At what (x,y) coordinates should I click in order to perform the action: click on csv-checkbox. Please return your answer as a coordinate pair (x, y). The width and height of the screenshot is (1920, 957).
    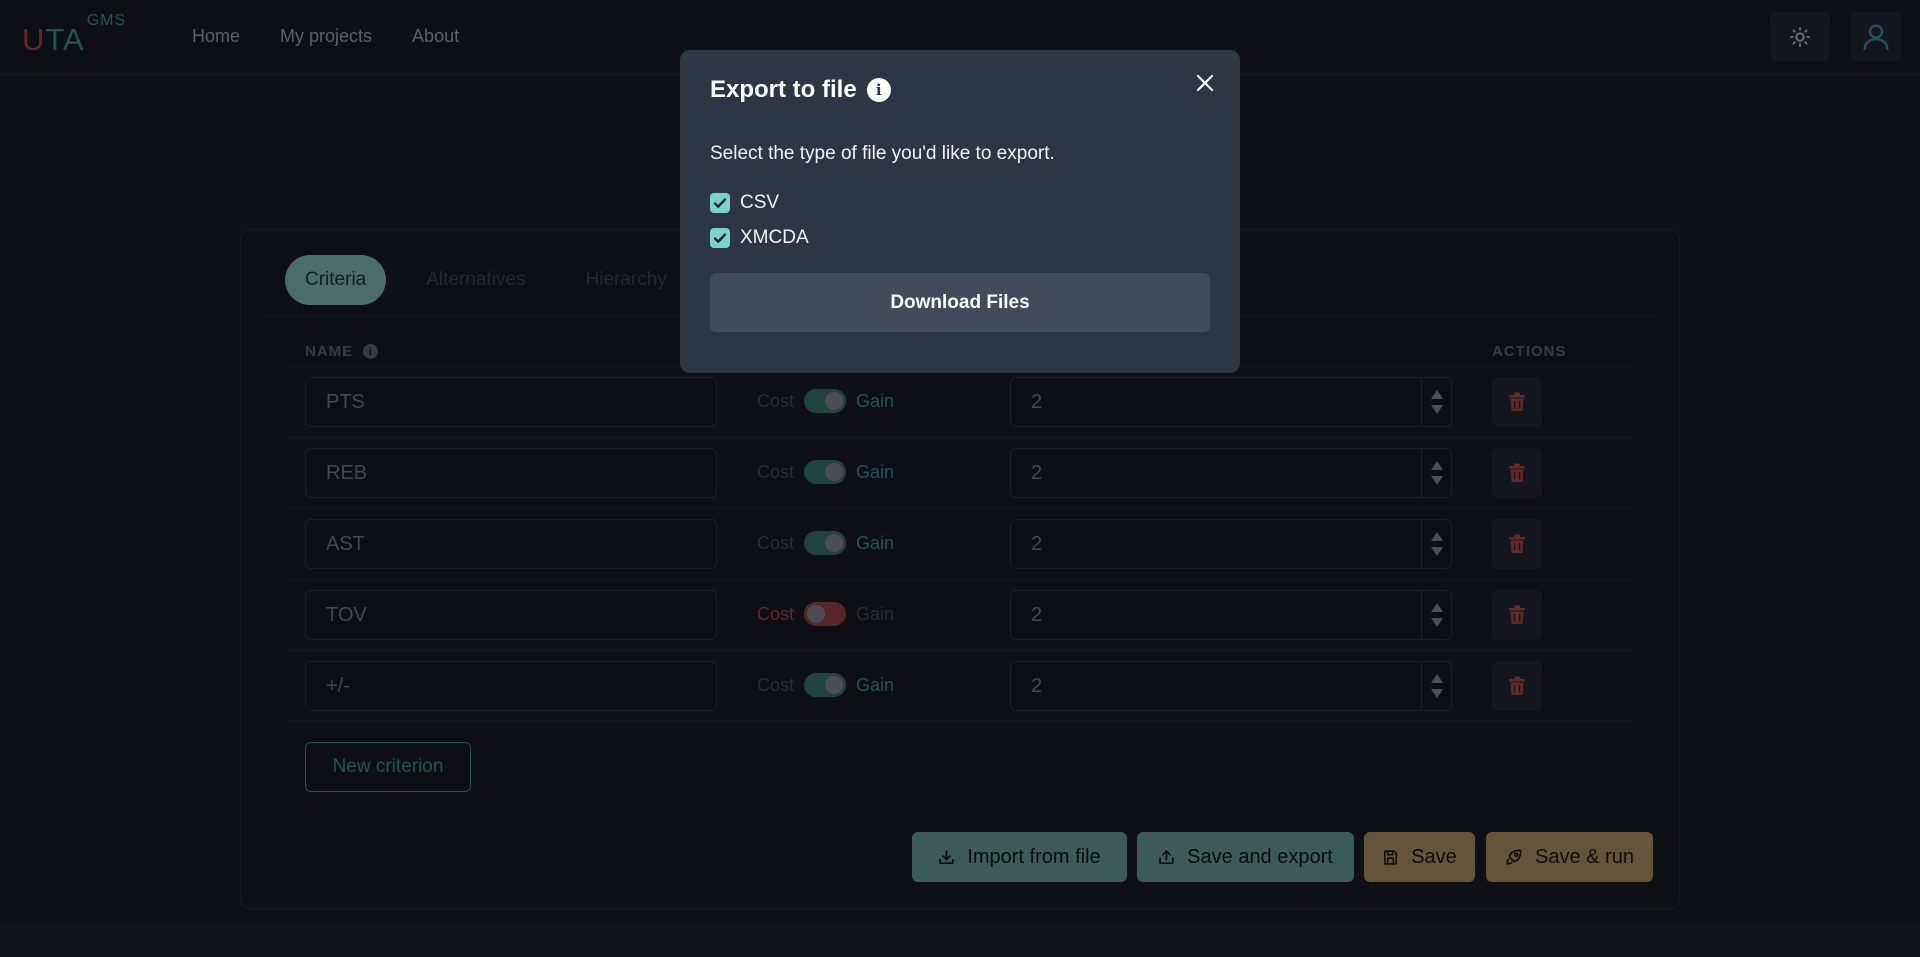
    Looking at the image, I should click on (720, 203).